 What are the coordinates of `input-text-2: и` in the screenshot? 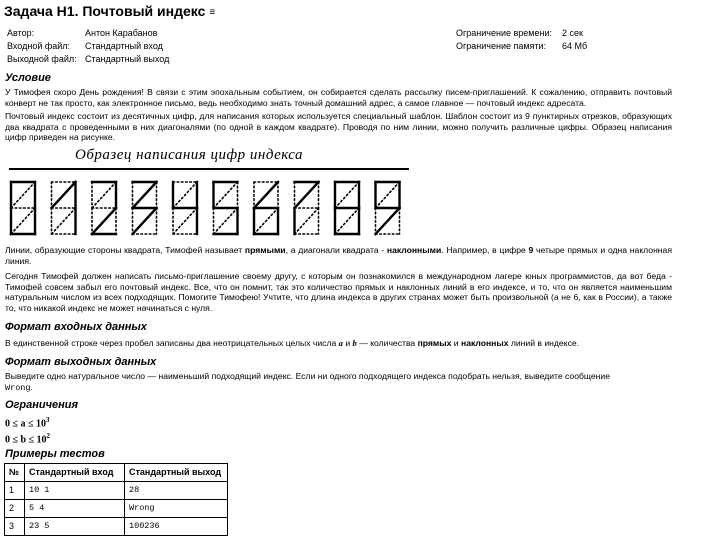 It's located at (347, 343).